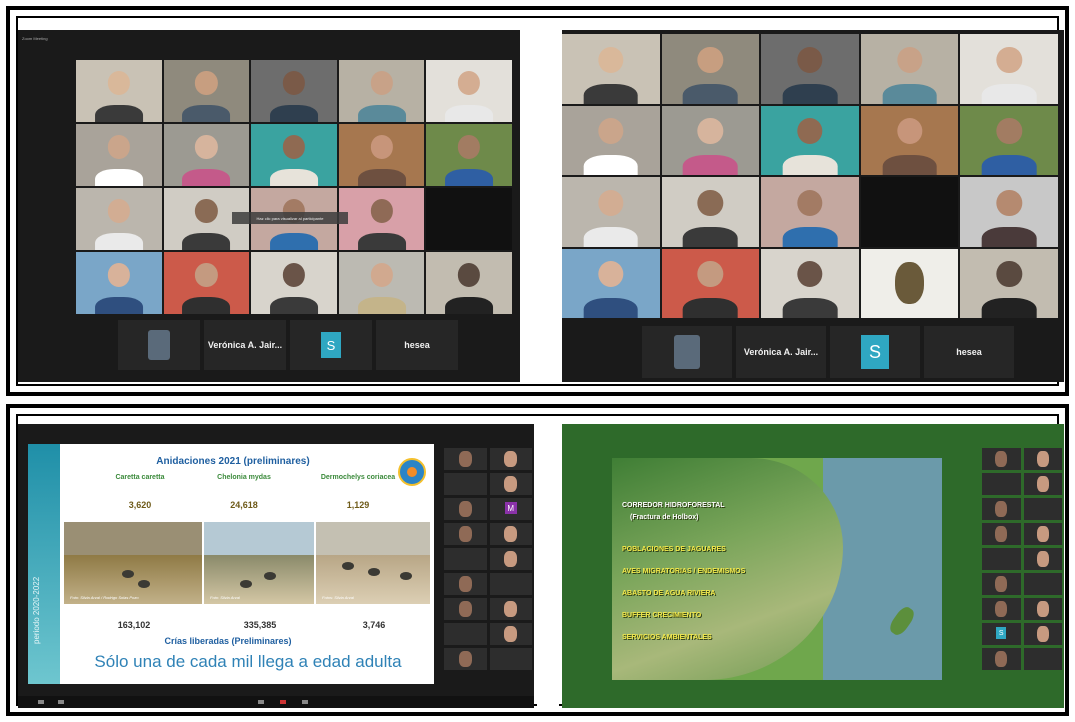  I want to click on participant-sidebar-right: S, so click(1022, 559).